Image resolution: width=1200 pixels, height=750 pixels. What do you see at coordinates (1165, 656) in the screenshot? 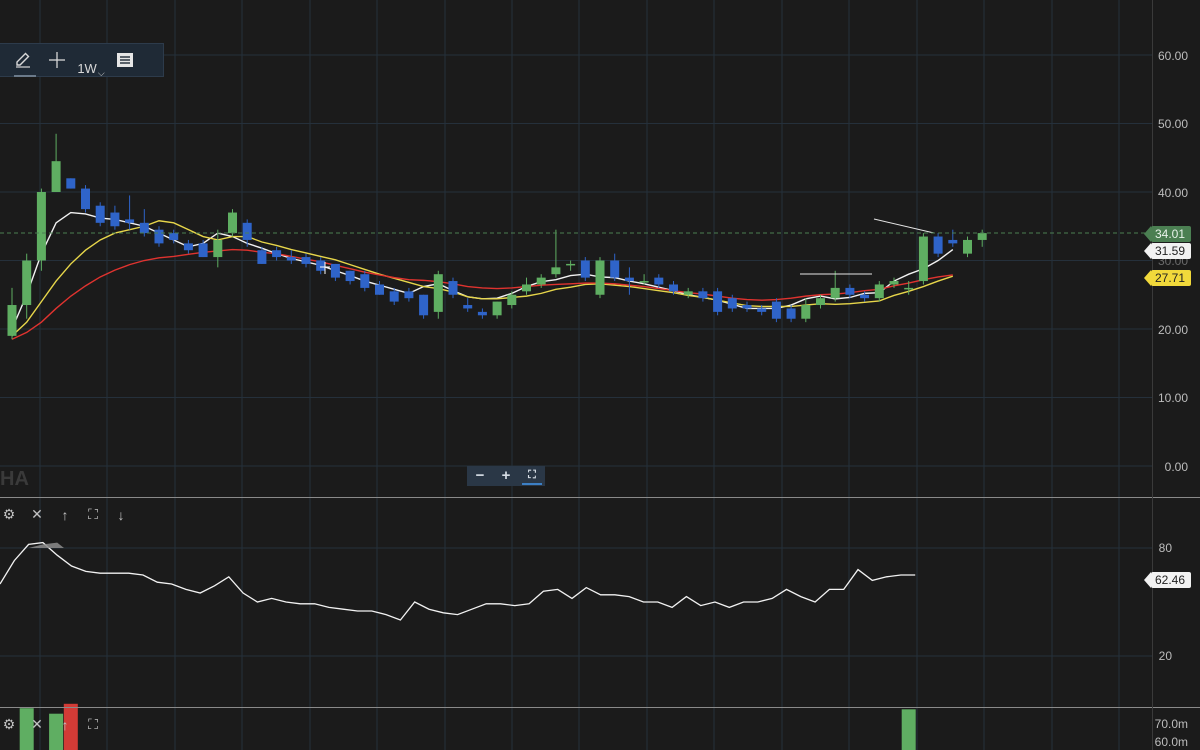
I see `rsi-tick-20: 20` at bounding box center [1165, 656].